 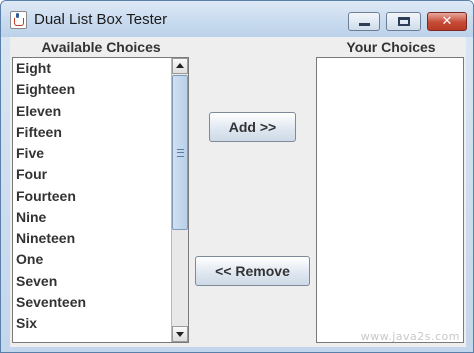 What do you see at coordinates (92, 302) in the screenshot?
I see `list-item: Seventeen` at bounding box center [92, 302].